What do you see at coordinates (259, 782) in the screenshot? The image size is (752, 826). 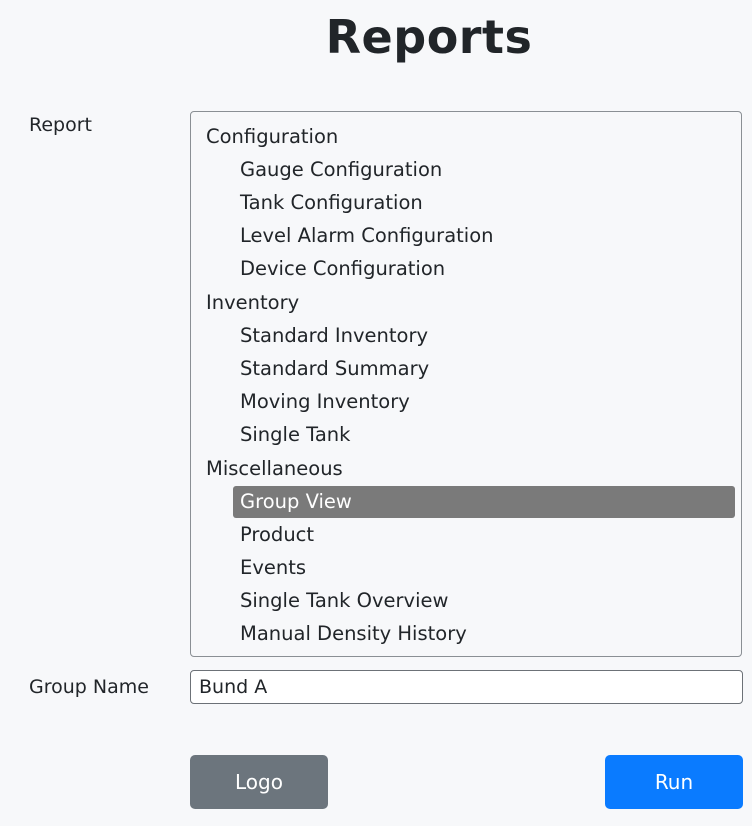 I see `logo-button: Logo` at bounding box center [259, 782].